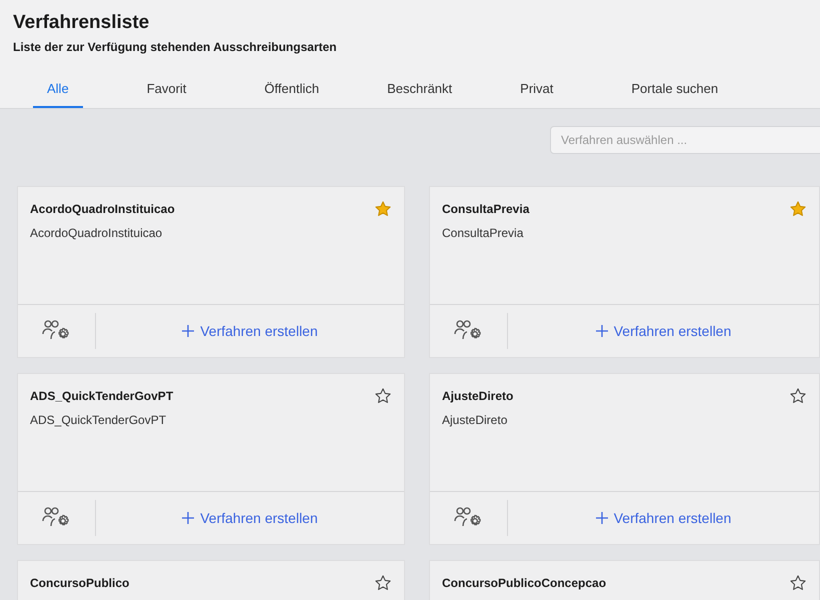 The image size is (820, 600). Describe the element at coordinates (475, 420) in the screenshot. I see `card-description: AjusteDireto` at that location.